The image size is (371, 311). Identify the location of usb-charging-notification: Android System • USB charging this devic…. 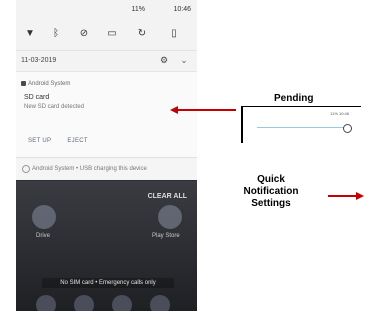
(106, 169).